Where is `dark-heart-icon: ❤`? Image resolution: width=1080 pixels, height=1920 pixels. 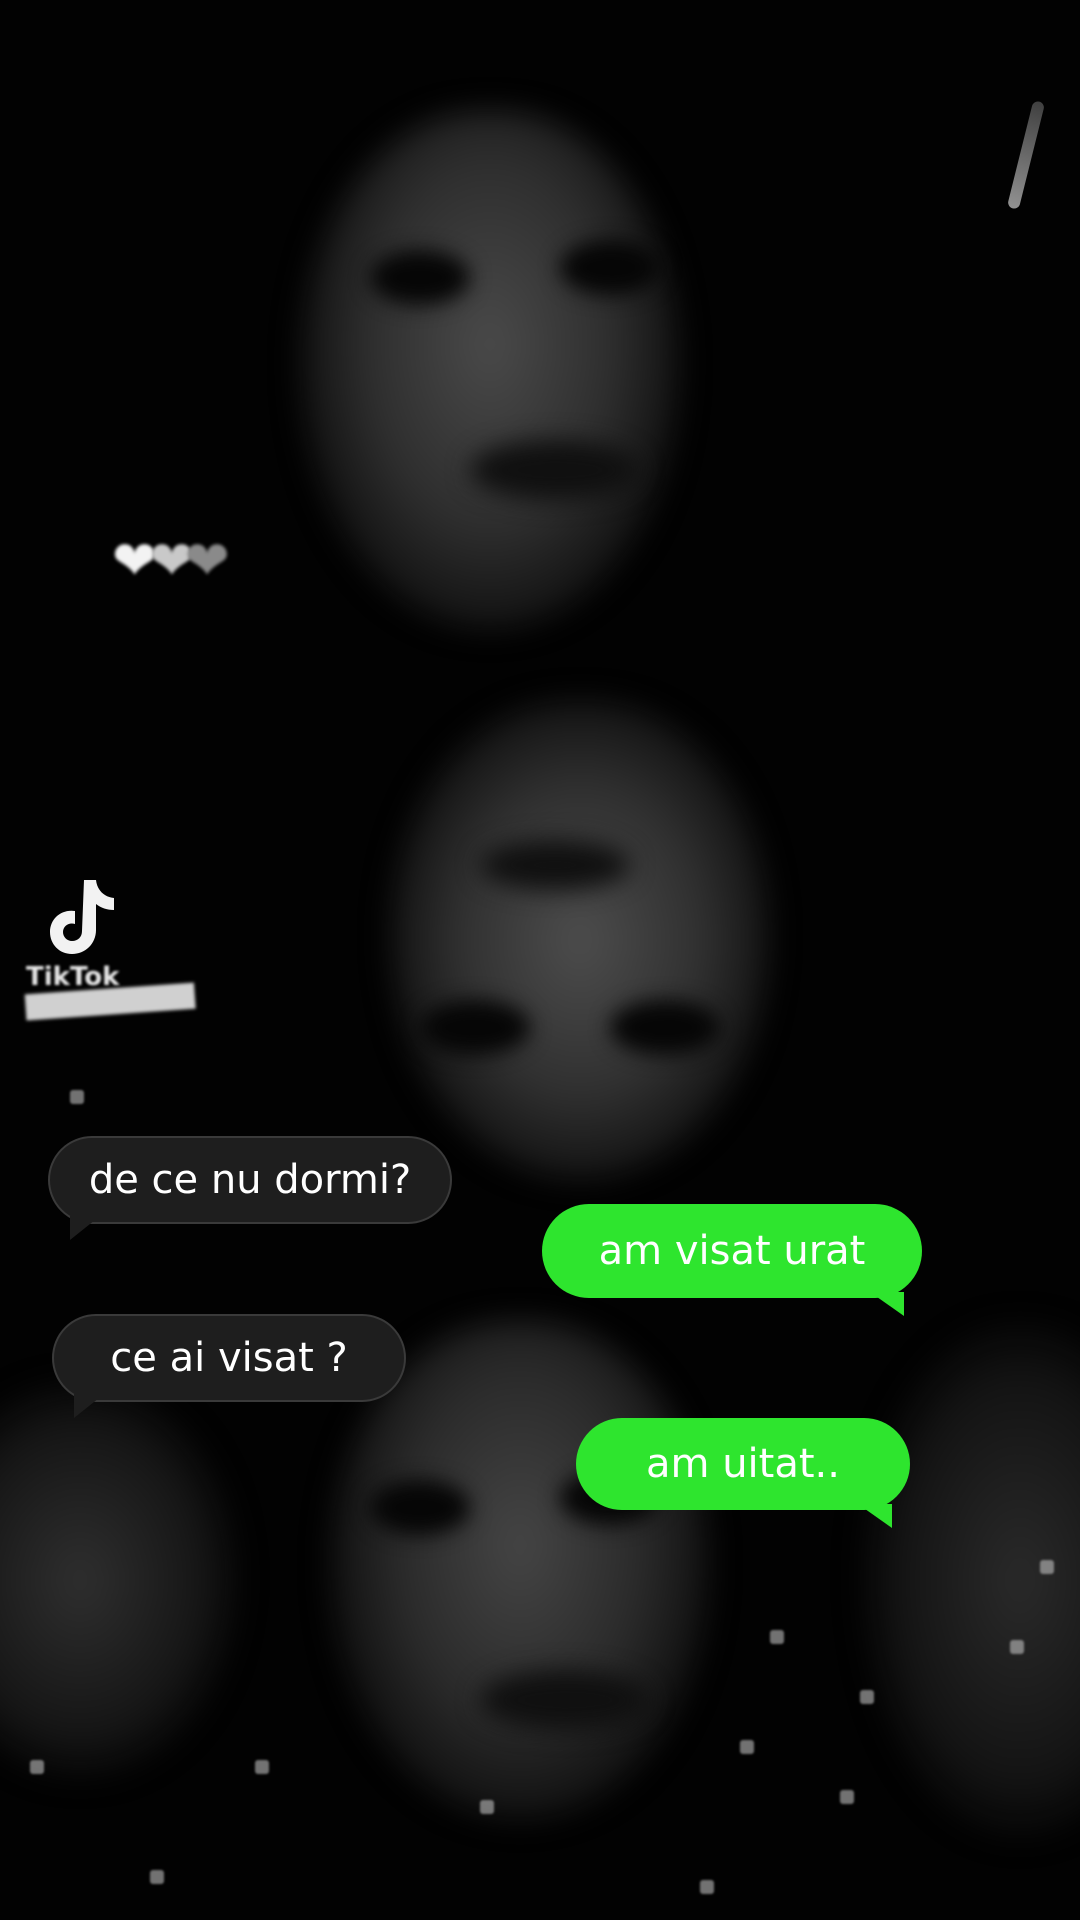 dark-heart-icon: ❤ is located at coordinates (207, 560).